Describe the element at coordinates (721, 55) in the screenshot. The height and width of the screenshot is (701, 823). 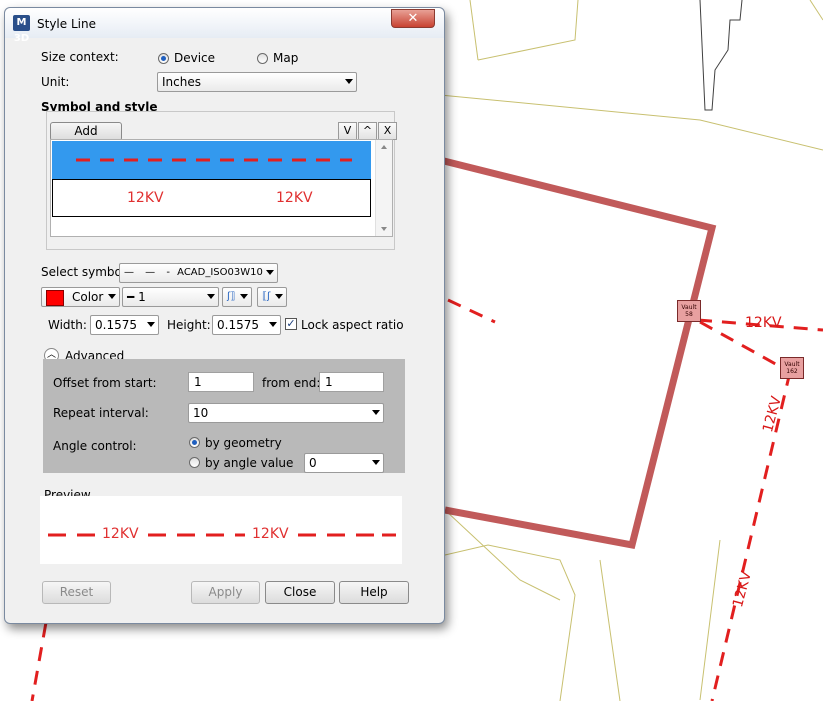
I see `building-outline` at that location.